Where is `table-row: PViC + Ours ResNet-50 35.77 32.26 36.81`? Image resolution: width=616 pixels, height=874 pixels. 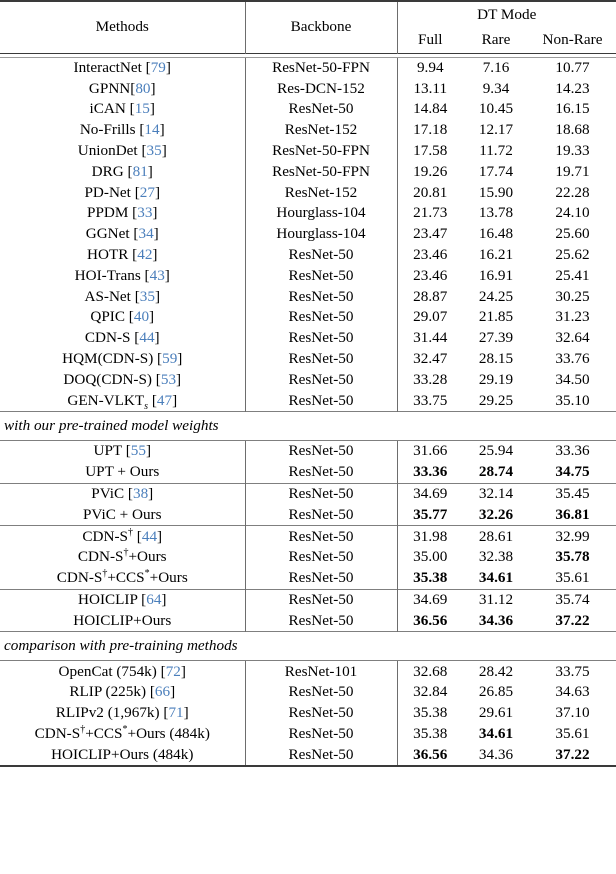 table-row: PViC + Ours ResNet-50 35.77 32.26 36.81 is located at coordinates (308, 515).